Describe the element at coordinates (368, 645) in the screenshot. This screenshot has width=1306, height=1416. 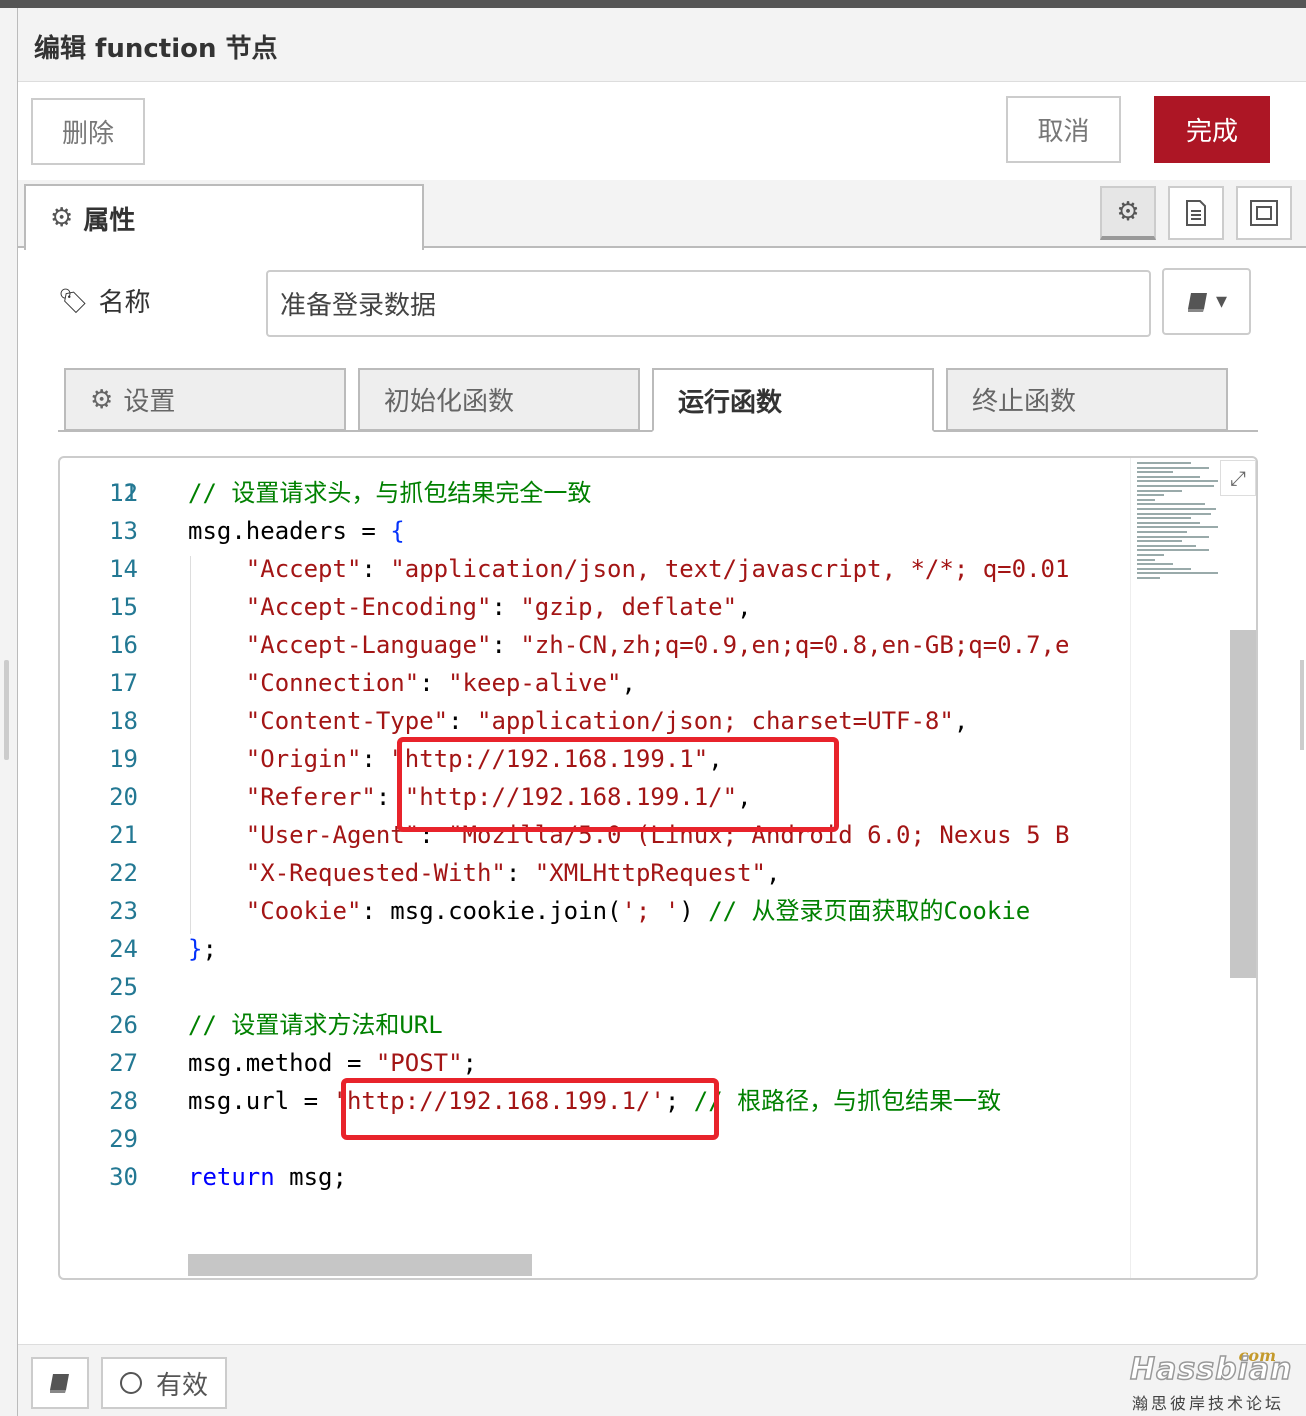
I see `code-token: "Accept-Language"` at that location.